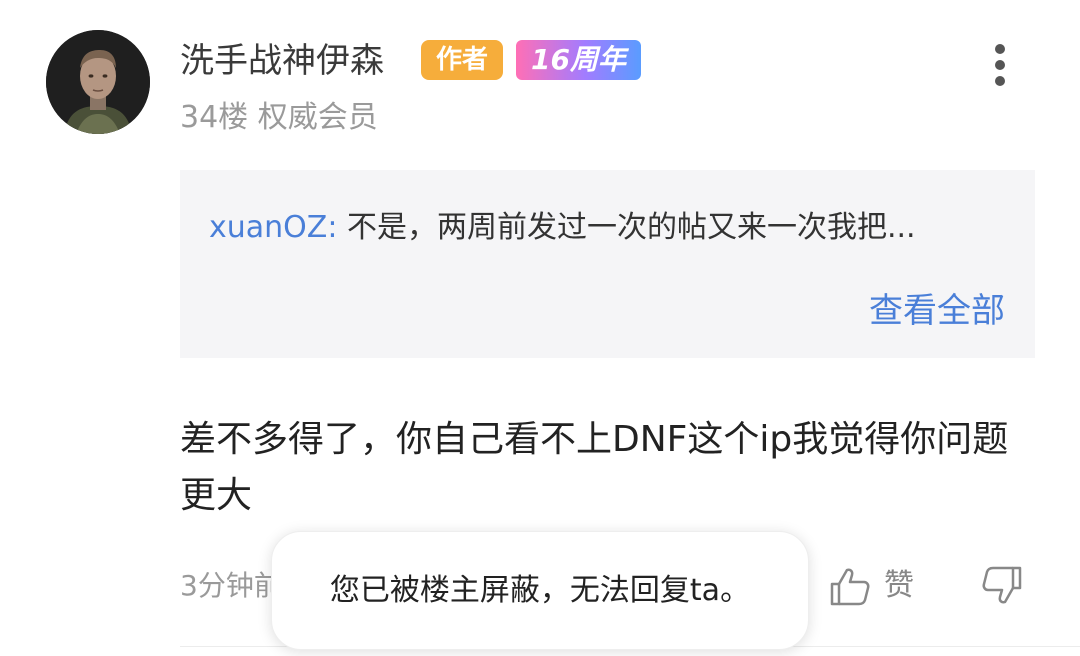  I want to click on avatar-image, so click(98, 82).